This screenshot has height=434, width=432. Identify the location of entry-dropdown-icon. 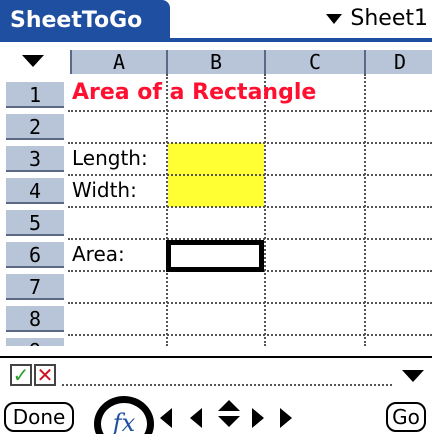
(413, 376).